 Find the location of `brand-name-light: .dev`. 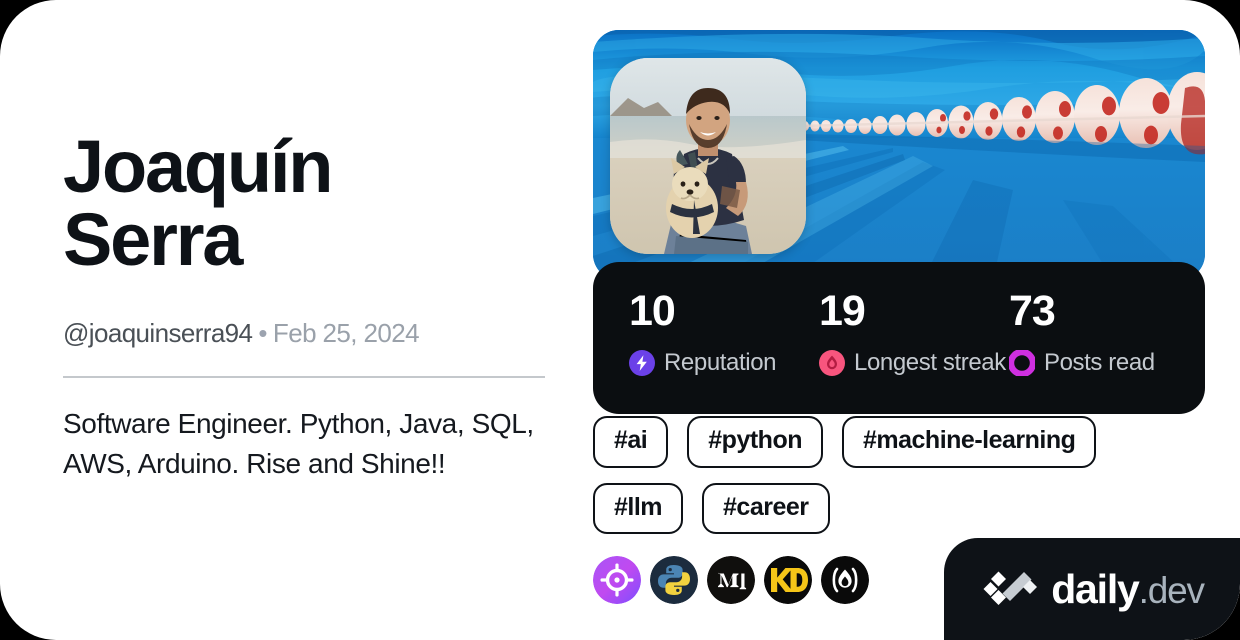

brand-name-light: .dev is located at coordinates (1171, 590).